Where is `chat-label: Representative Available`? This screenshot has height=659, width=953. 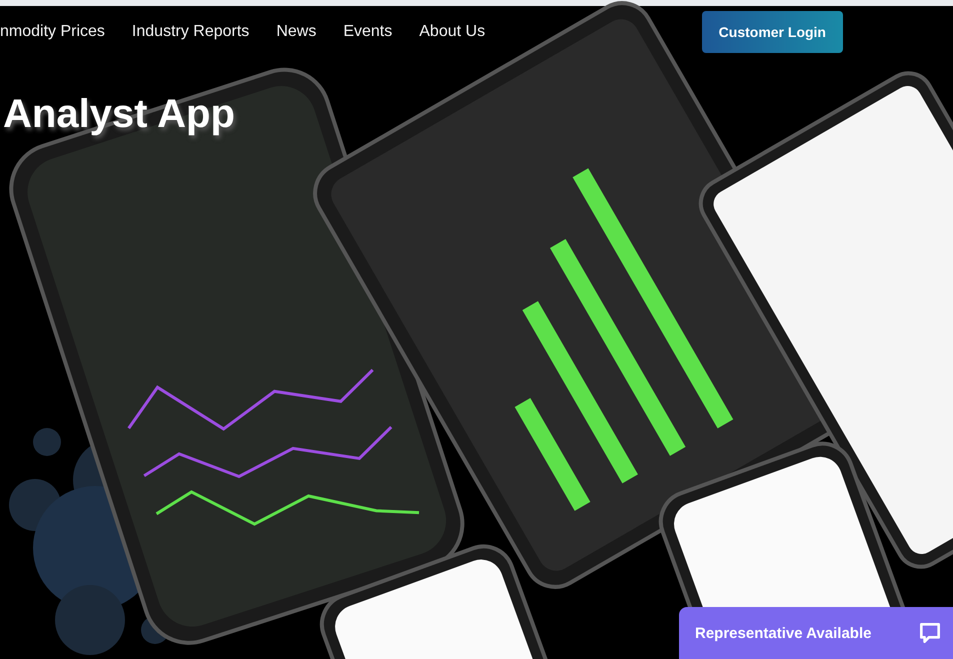
chat-label: Representative Available is located at coordinates (783, 633).